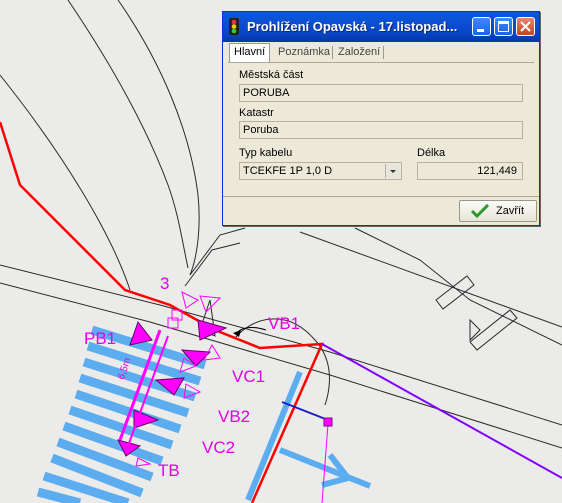 This screenshot has width=562, height=503. I want to click on close-button-label: Zavřít, so click(510, 211).